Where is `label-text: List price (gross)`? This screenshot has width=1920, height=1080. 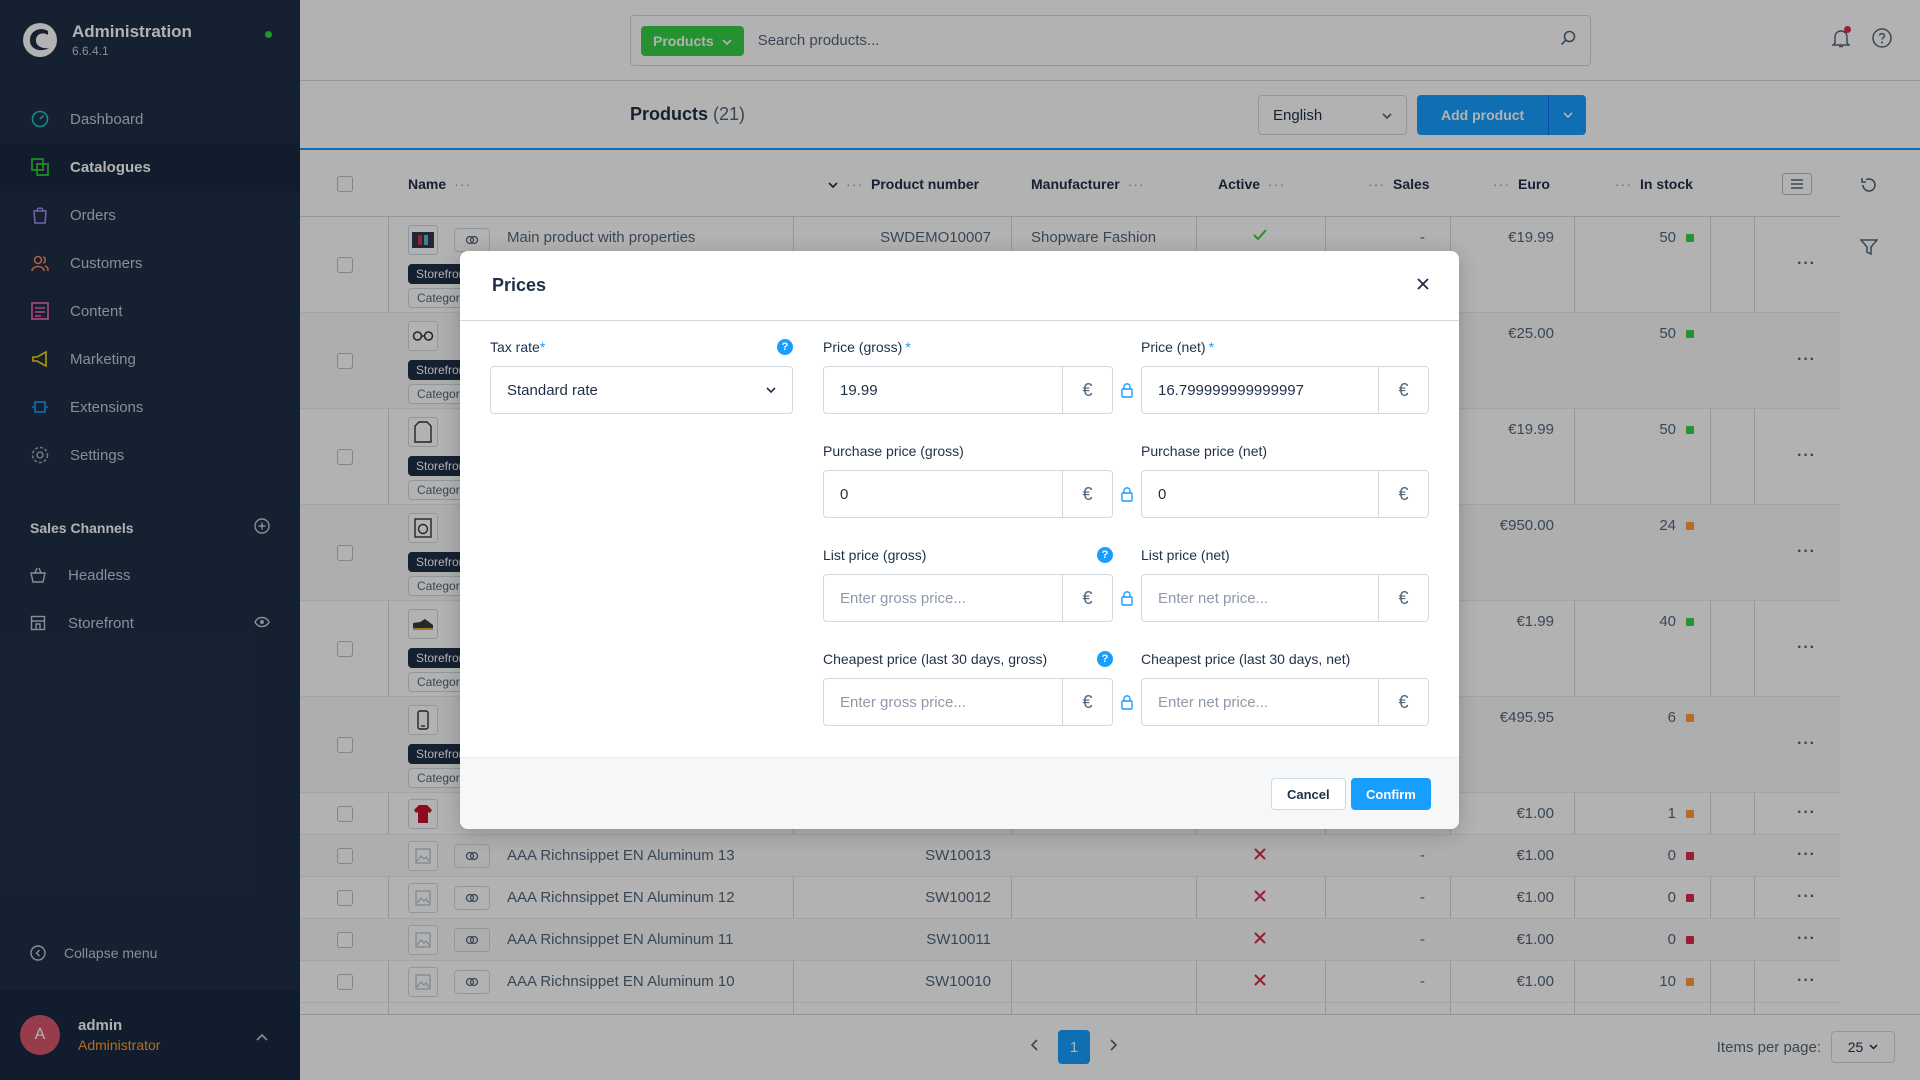
label-text: List price (gross) is located at coordinates (875, 555).